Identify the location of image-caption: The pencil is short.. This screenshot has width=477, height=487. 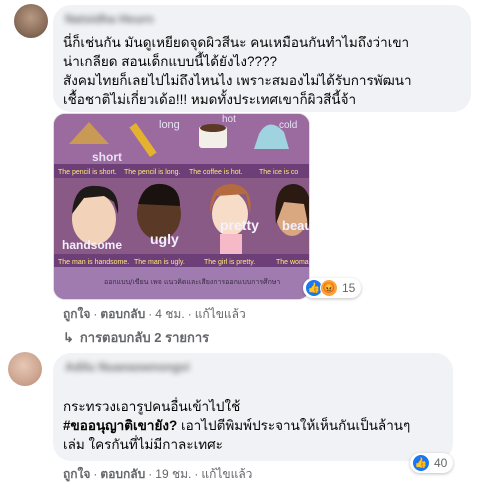
(87, 172).